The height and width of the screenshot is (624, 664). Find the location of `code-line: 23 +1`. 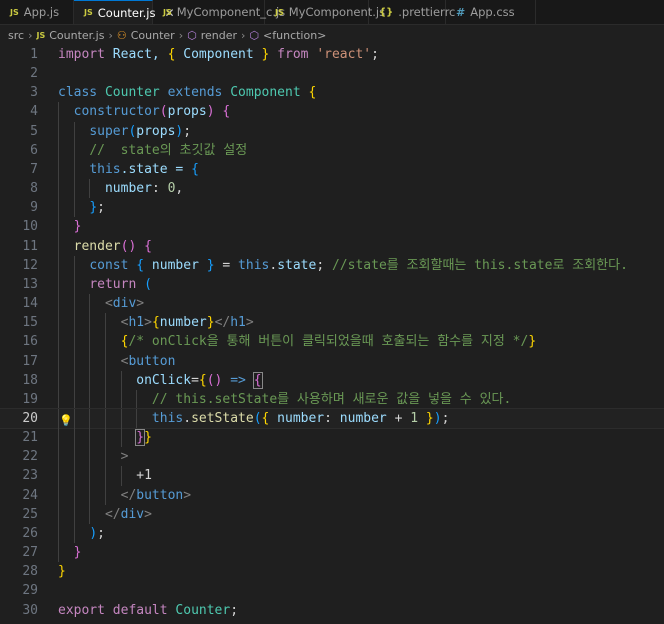

code-line: 23 +1 is located at coordinates (332, 476).